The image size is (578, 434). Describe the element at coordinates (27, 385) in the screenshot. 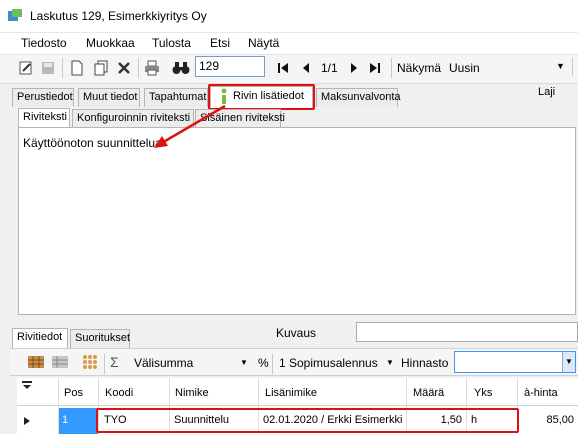

I see `column-chooser-icon` at that location.